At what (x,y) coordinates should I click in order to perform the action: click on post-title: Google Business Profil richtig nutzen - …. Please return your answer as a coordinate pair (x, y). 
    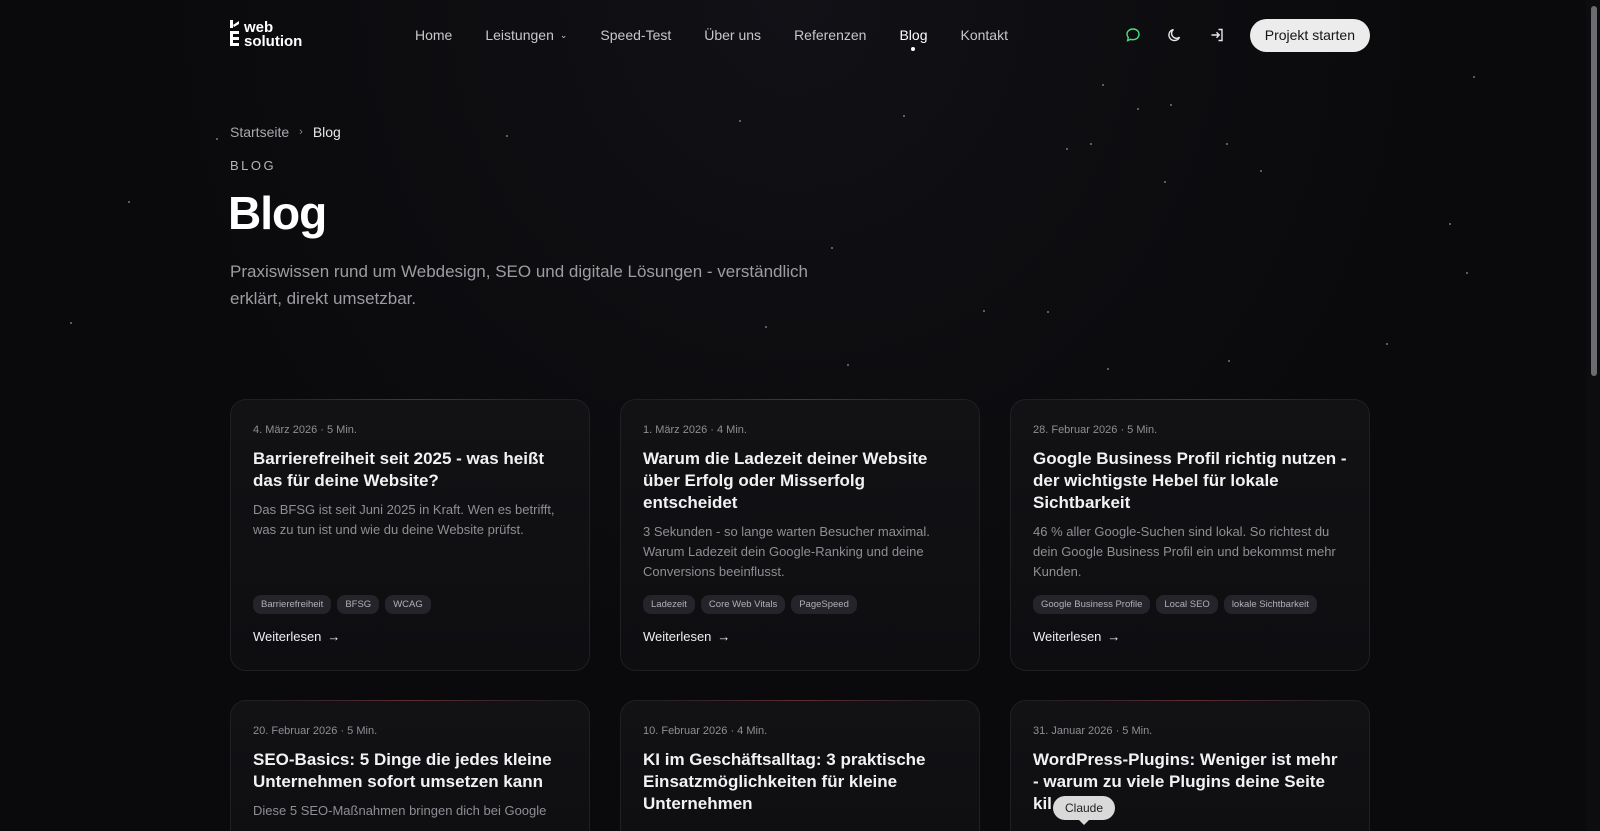
    Looking at the image, I should click on (1190, 481).